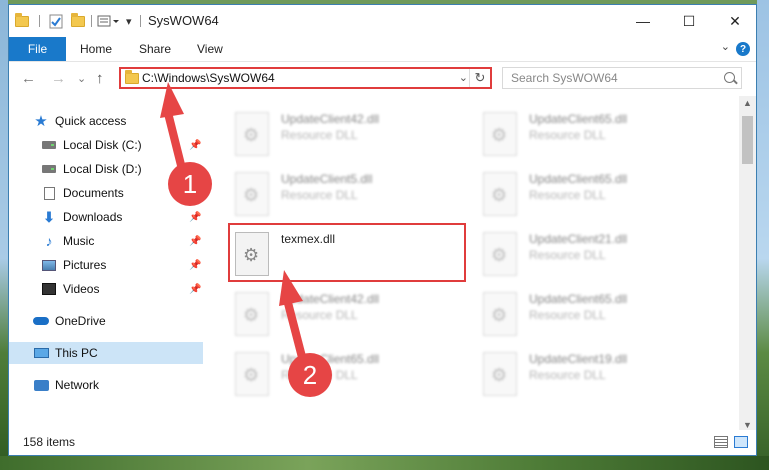 This screenshot has width=769, height=470. I want to click on status-bar: 158 items, so click(382, 442).